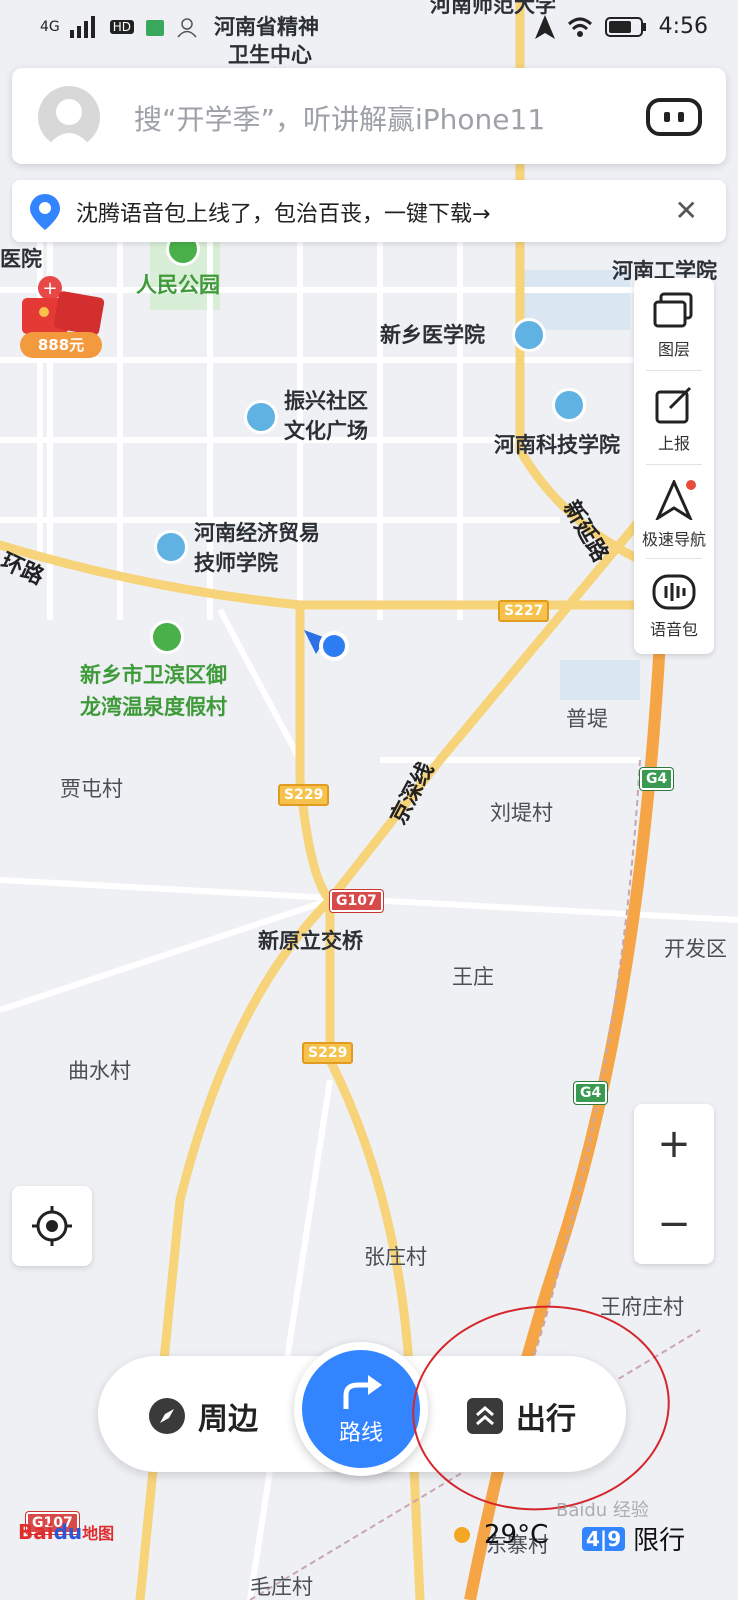 The height and width of the screenshot is (1600, 738). I want to click on resort-poi-icon, so click(167, 637).